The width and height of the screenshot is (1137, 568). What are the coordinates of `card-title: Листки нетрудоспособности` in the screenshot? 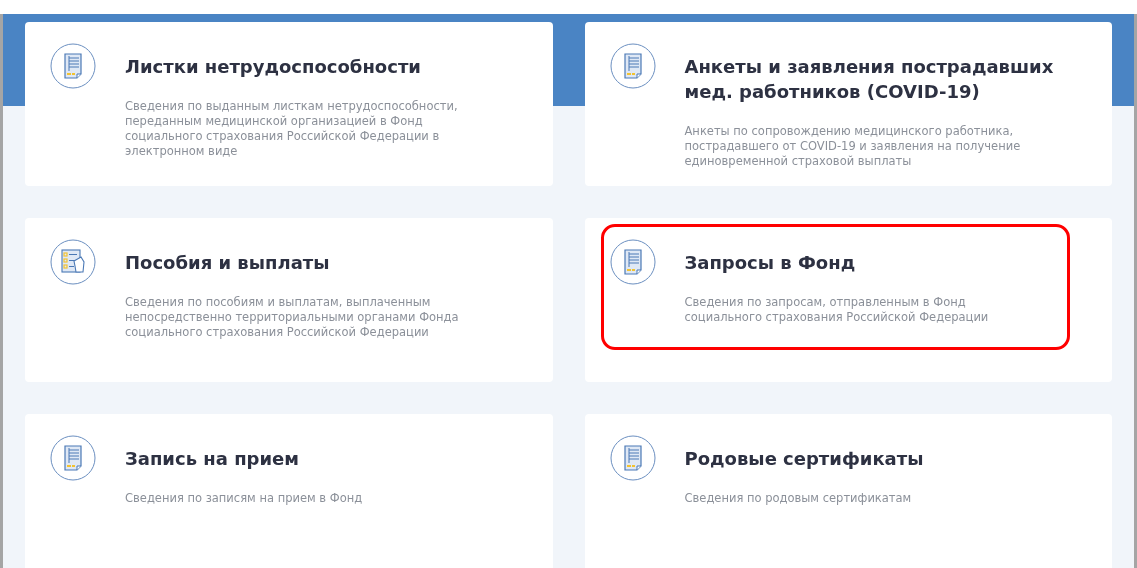 It's located at (273, 67).